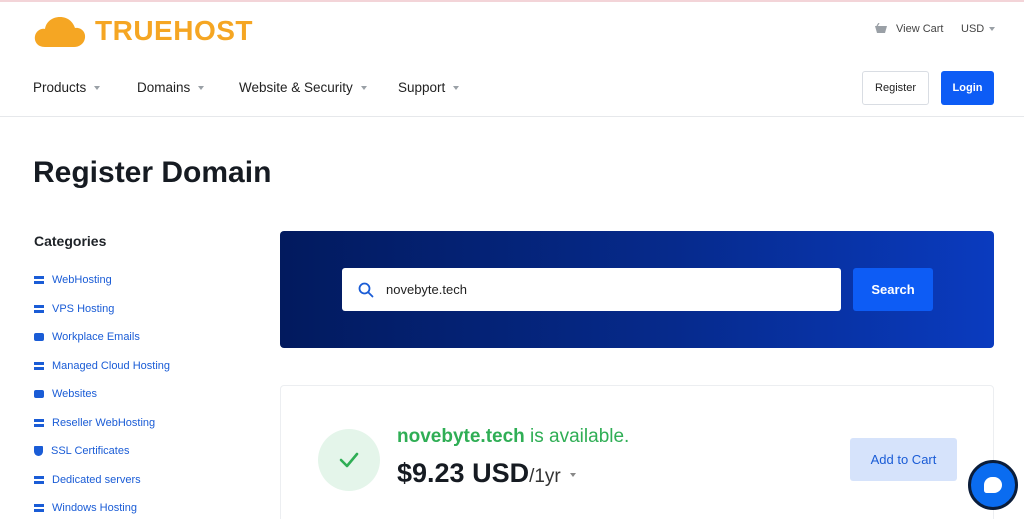 This screenshot has height=519, width=1024. What do you see at coordinates (895, 88) in the screenshot?
I see `register-button: Register` at bounding box center [895, 88].